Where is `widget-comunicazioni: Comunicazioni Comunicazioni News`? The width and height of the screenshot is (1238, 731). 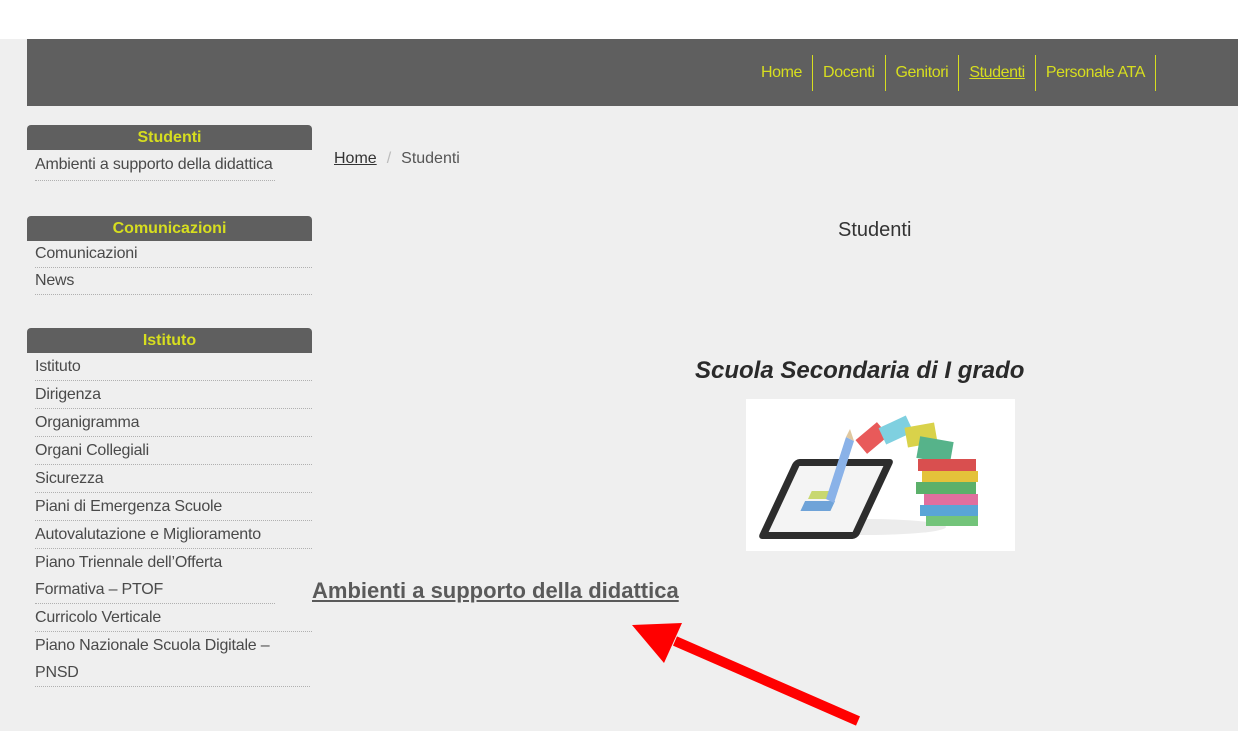
widget-comunicazioni: Comunicazioni Comunicazioni News is located at coordinates (169, 255).